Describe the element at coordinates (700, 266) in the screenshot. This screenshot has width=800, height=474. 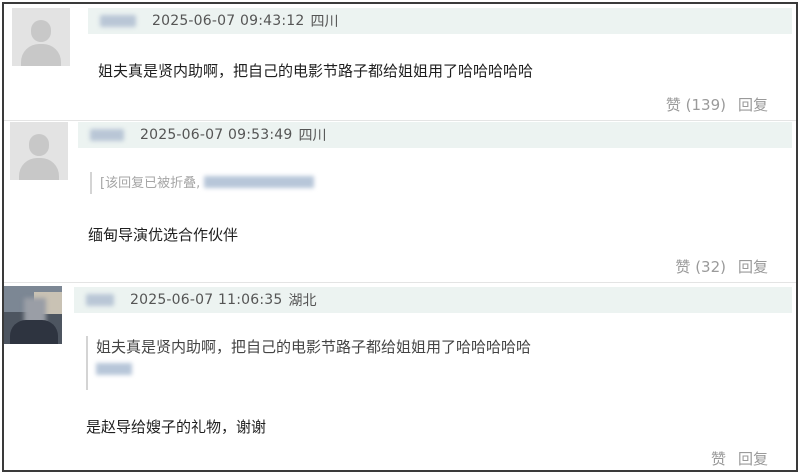
I see `like-button: 赞 (32)` at that location.